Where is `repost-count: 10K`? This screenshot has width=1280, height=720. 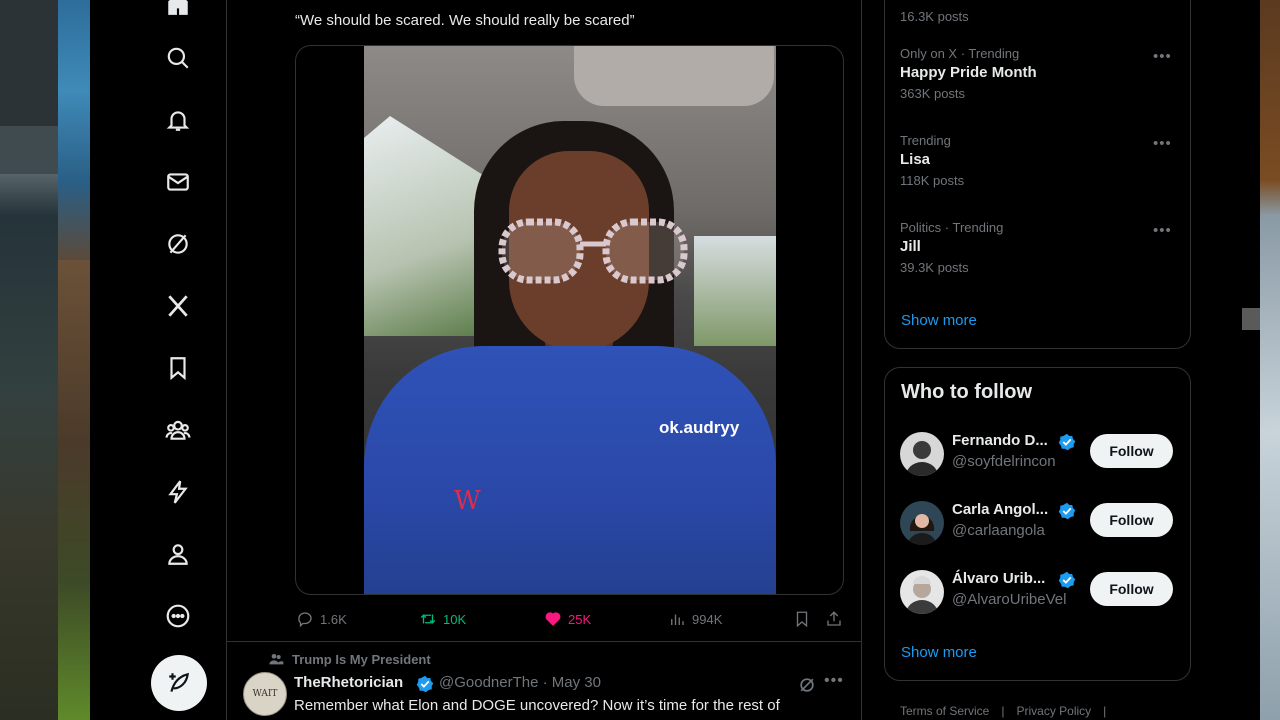
repost-count: 10K is located at coordinates (455, 619).